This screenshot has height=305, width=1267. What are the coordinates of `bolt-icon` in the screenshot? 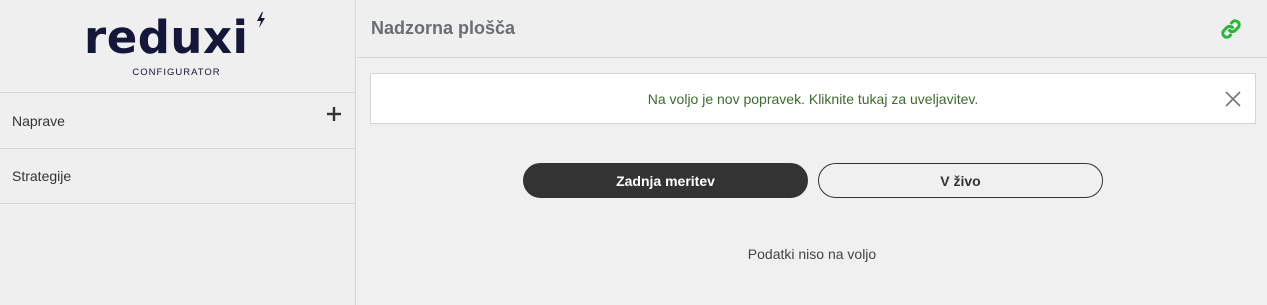 It's located at (261, 20).